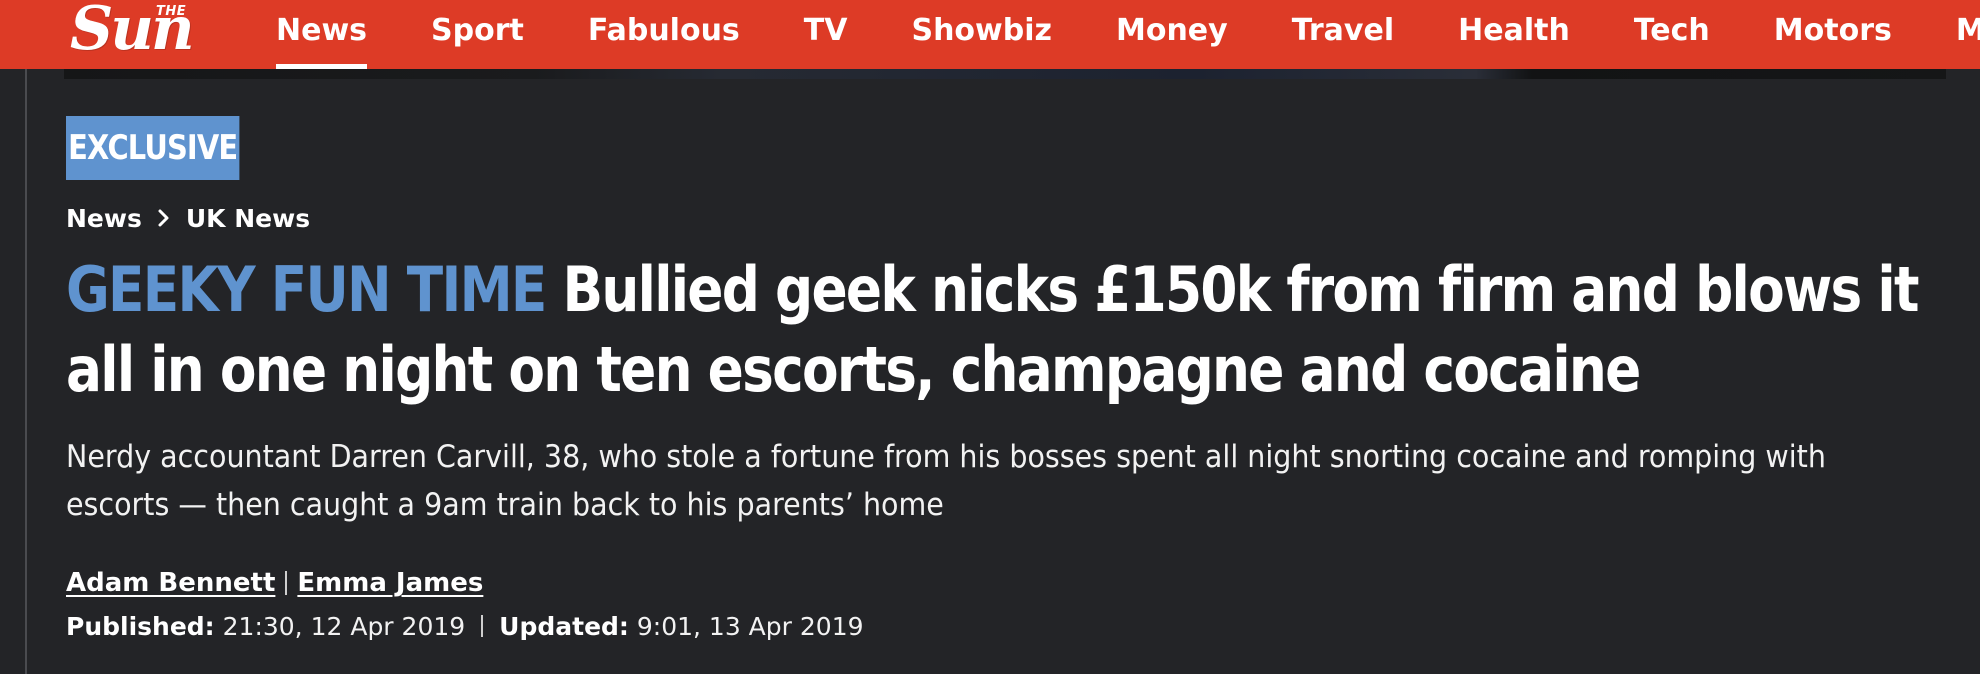 This screenshot has width=1980, height=674. Describe the element at coordinates (1833, 34) in the screenshot. I see `nav-item-motors: Motors` at that location.